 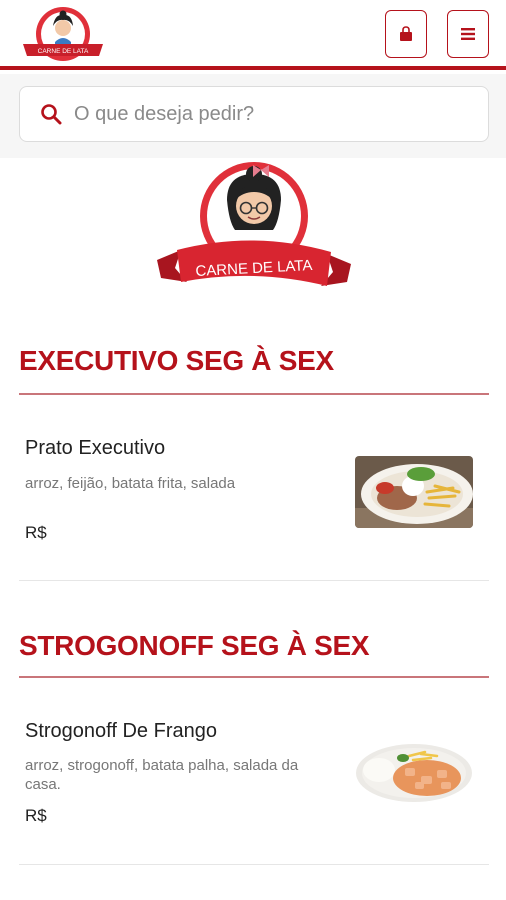 I want to click on top-bar: CARNE DE LATA, so click(x=253, y=35).